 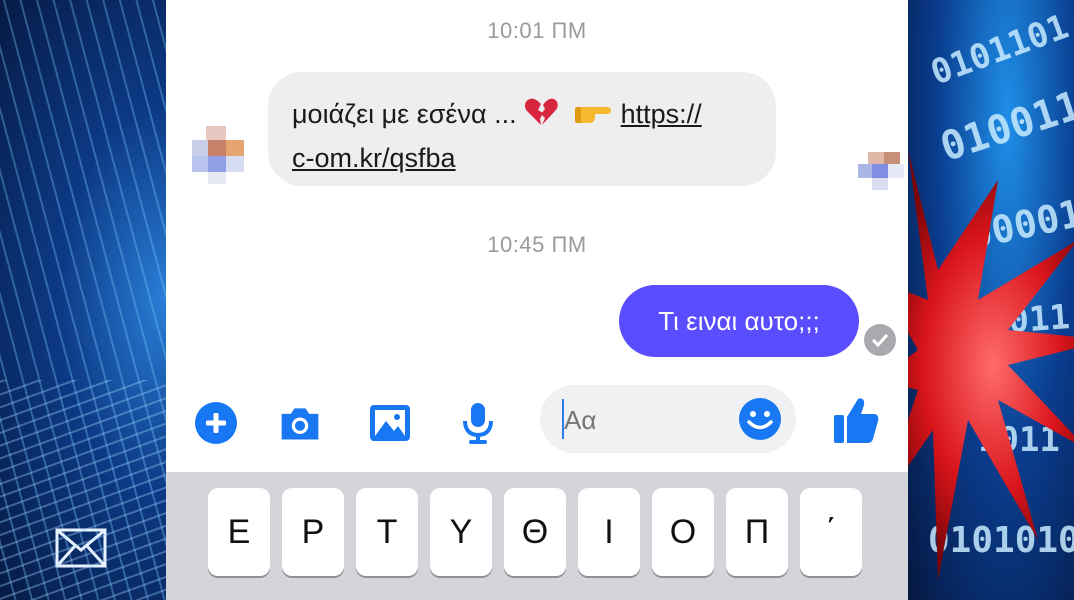 What do you see at coordinates (81, 548) in the screenshot?
I see `envelope-icon` at bounding box center [81, 548].